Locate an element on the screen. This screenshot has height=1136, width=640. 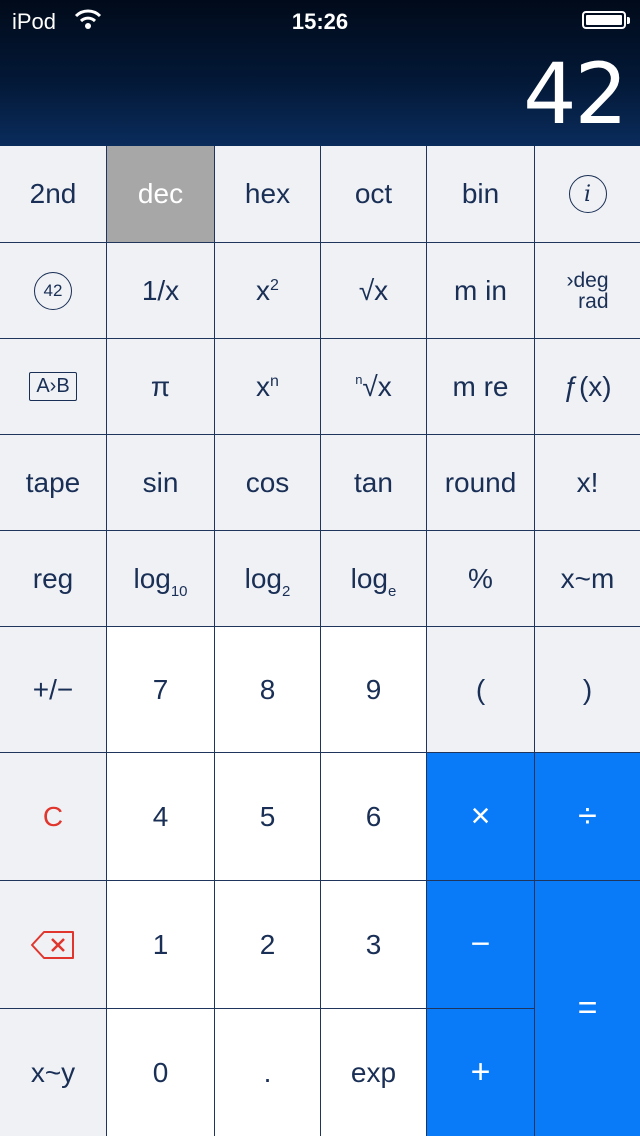
deg-rad-toggle: ›deg rad is located at coordinates (587, 291).